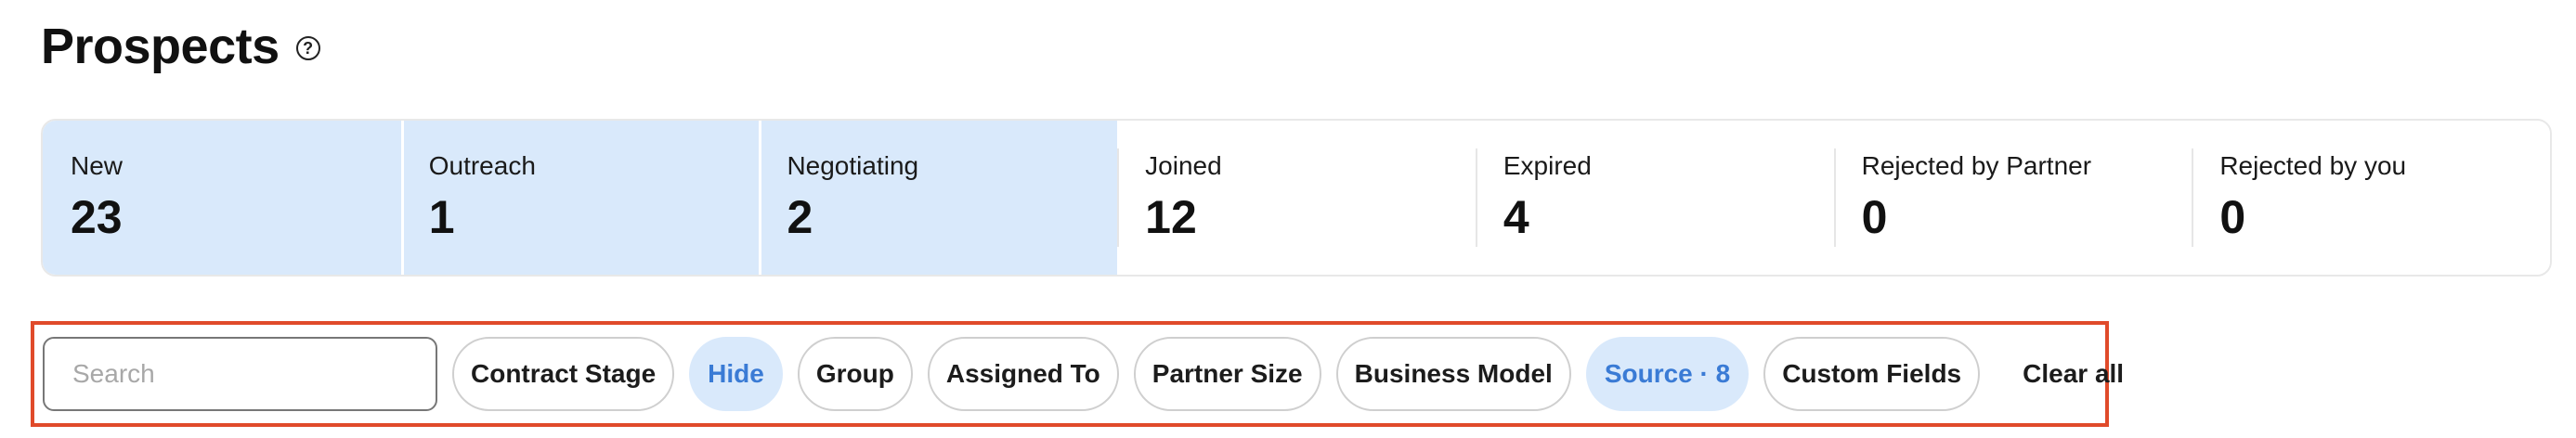  I want to click on title-row: Prospects ?, so click(180, 46).